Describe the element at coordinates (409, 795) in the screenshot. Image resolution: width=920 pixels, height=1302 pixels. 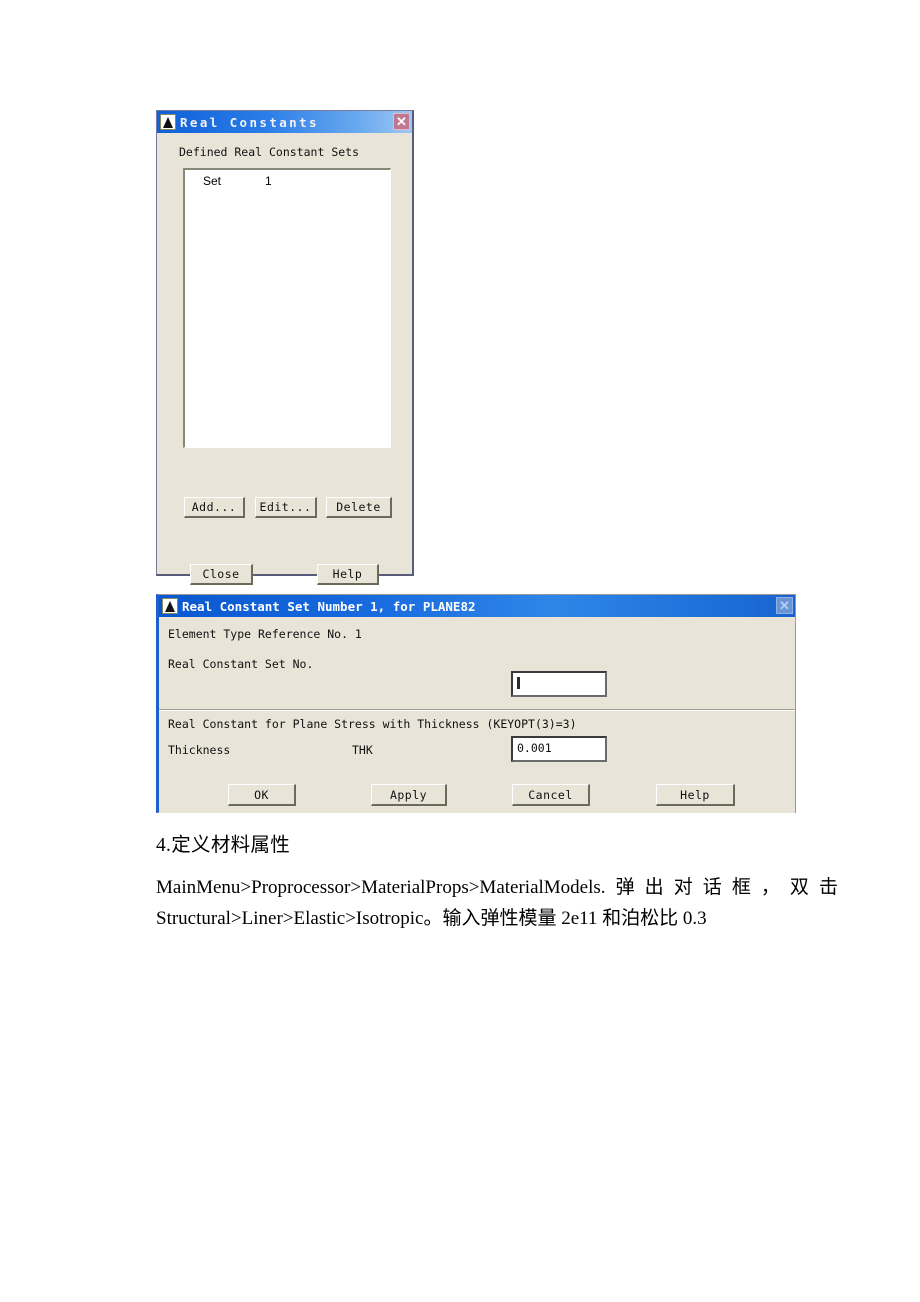
I see `apply-button: Apply` at that location.